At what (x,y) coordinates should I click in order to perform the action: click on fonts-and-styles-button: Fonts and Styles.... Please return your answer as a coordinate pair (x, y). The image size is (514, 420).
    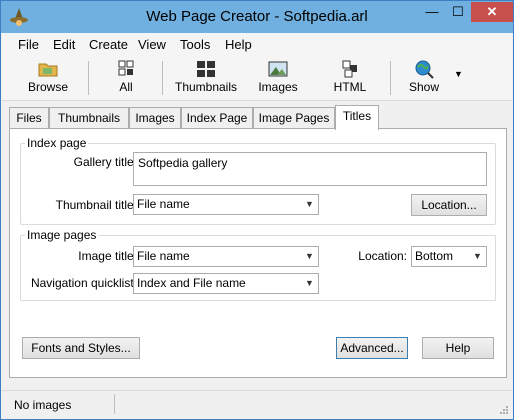
    Looking at the image, I should click on (81, 348).